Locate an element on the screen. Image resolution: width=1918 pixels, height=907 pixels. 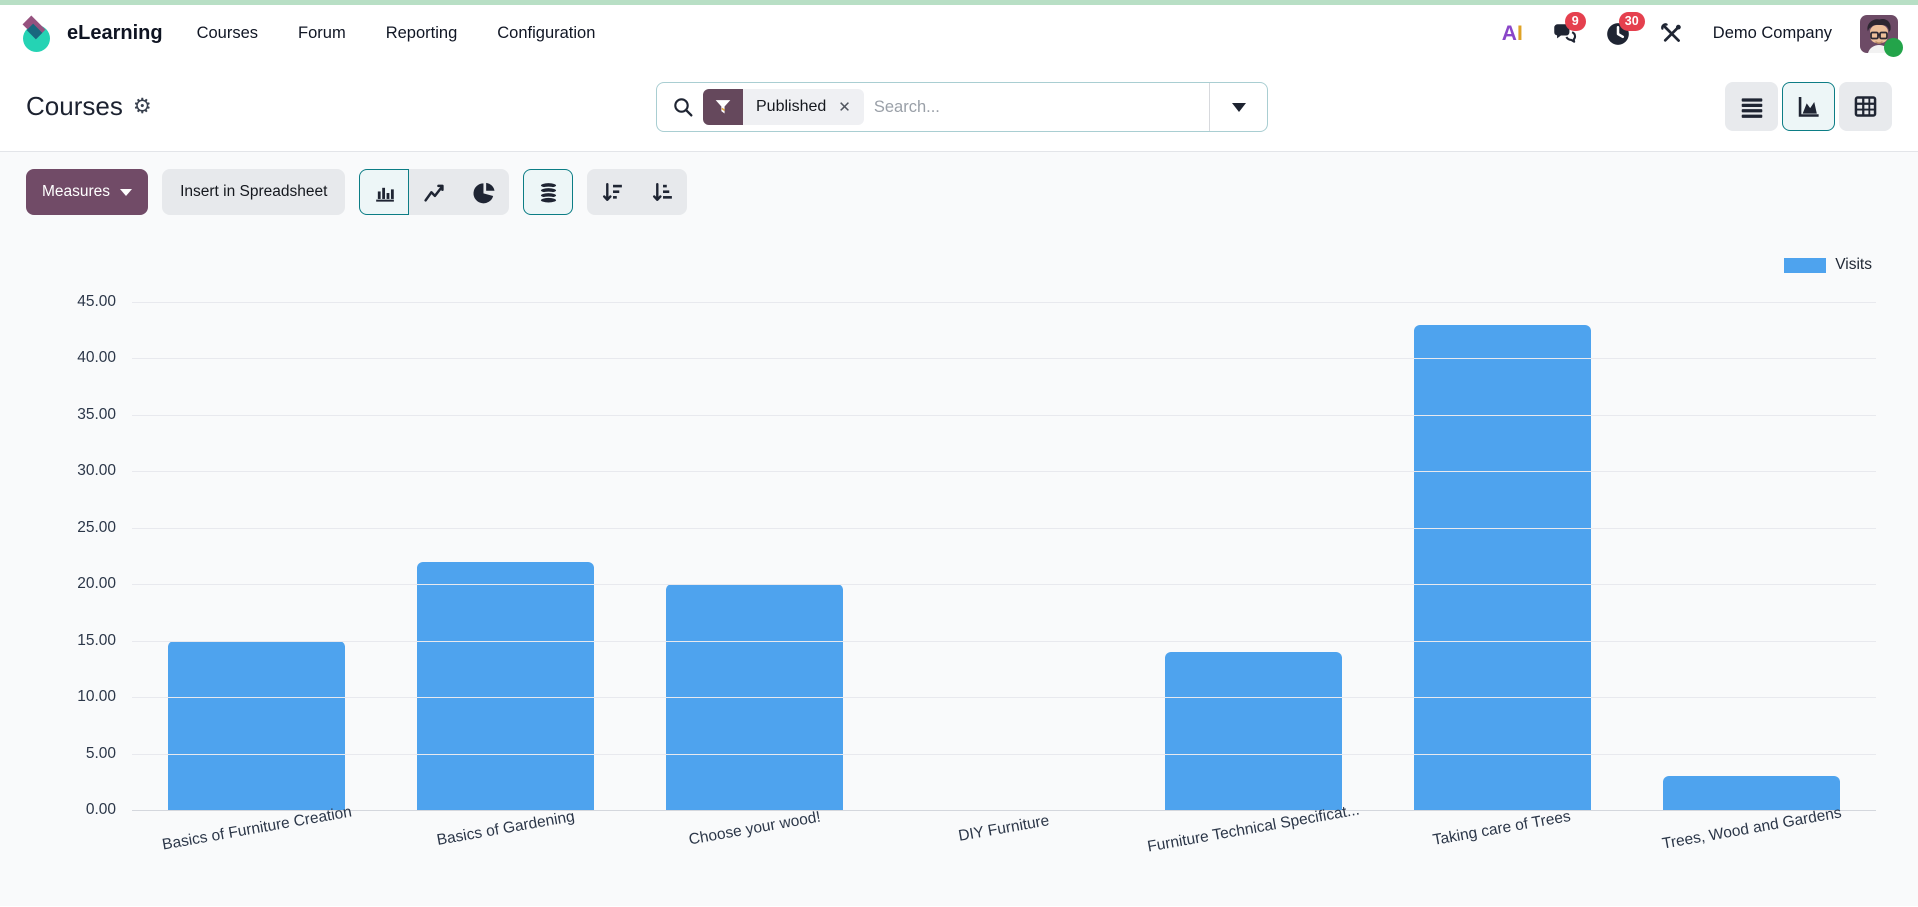
y-axis-tick: 30.00 is located at coordinates (96, 471).